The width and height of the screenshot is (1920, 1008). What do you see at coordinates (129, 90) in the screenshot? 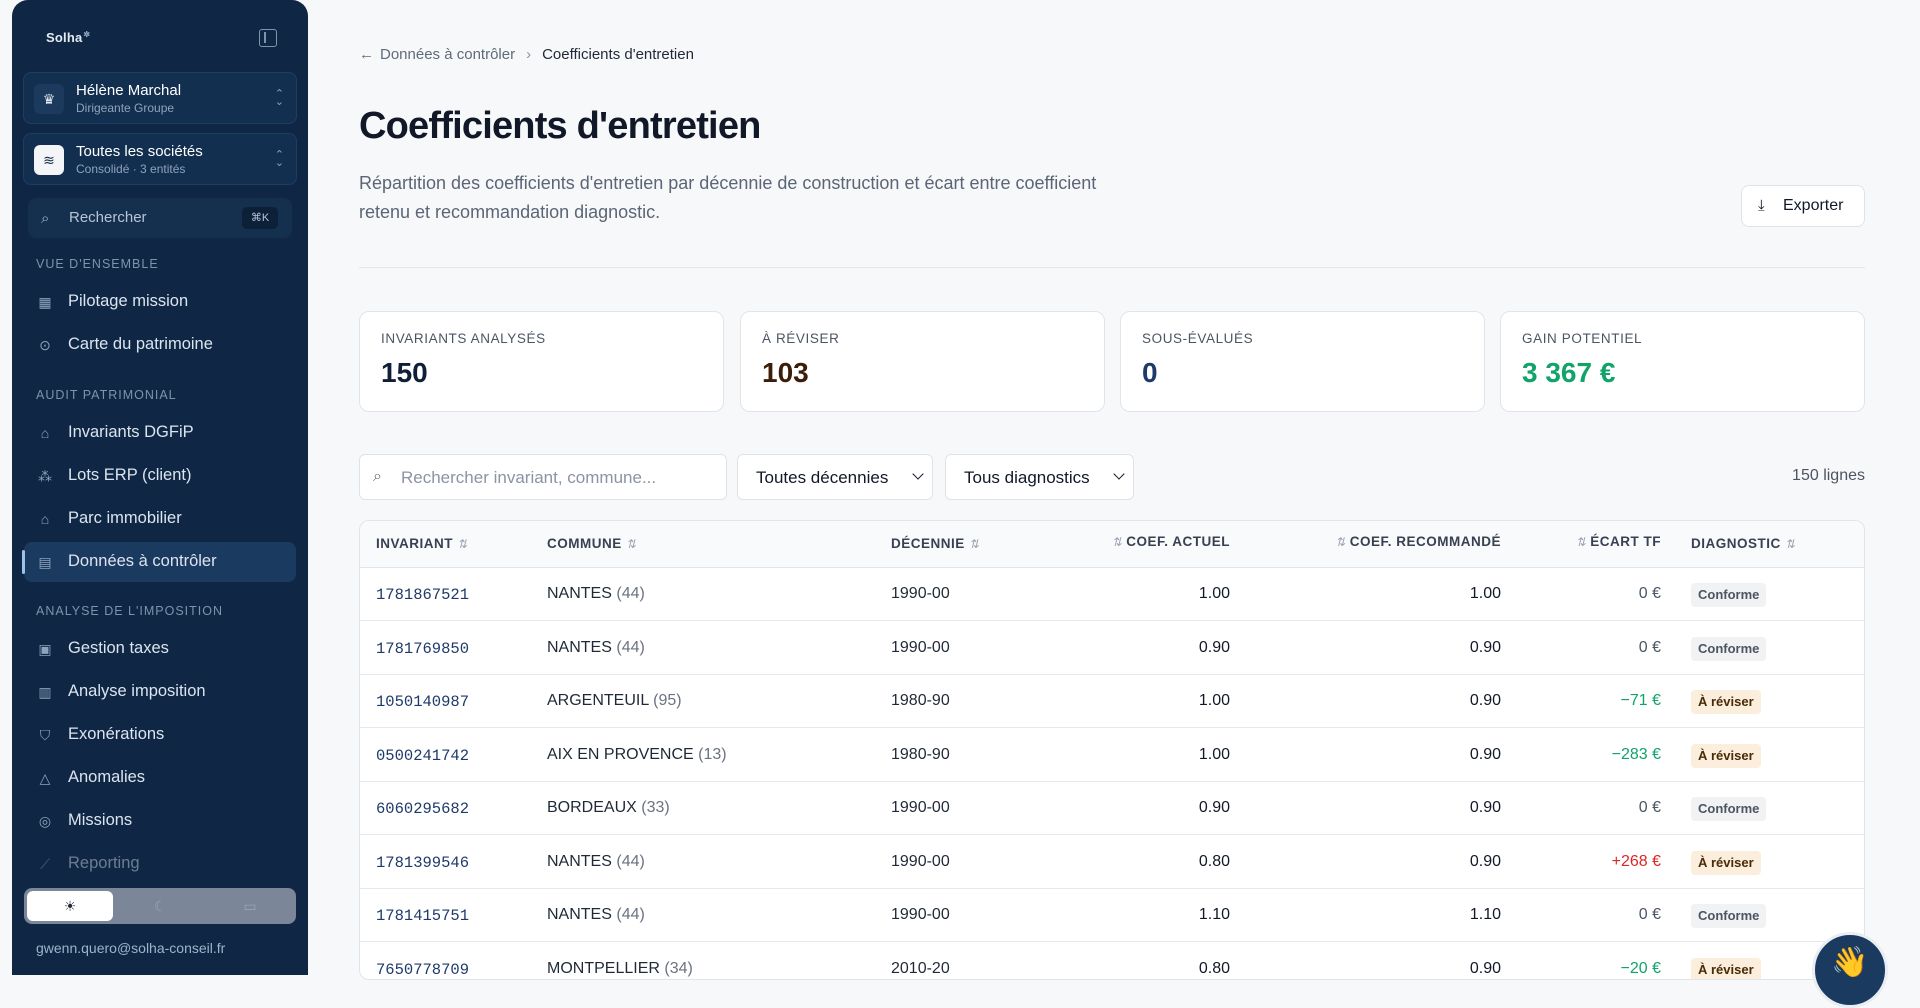
I see `user-name: Hélène Marchal` at bounding box center [129, 90].